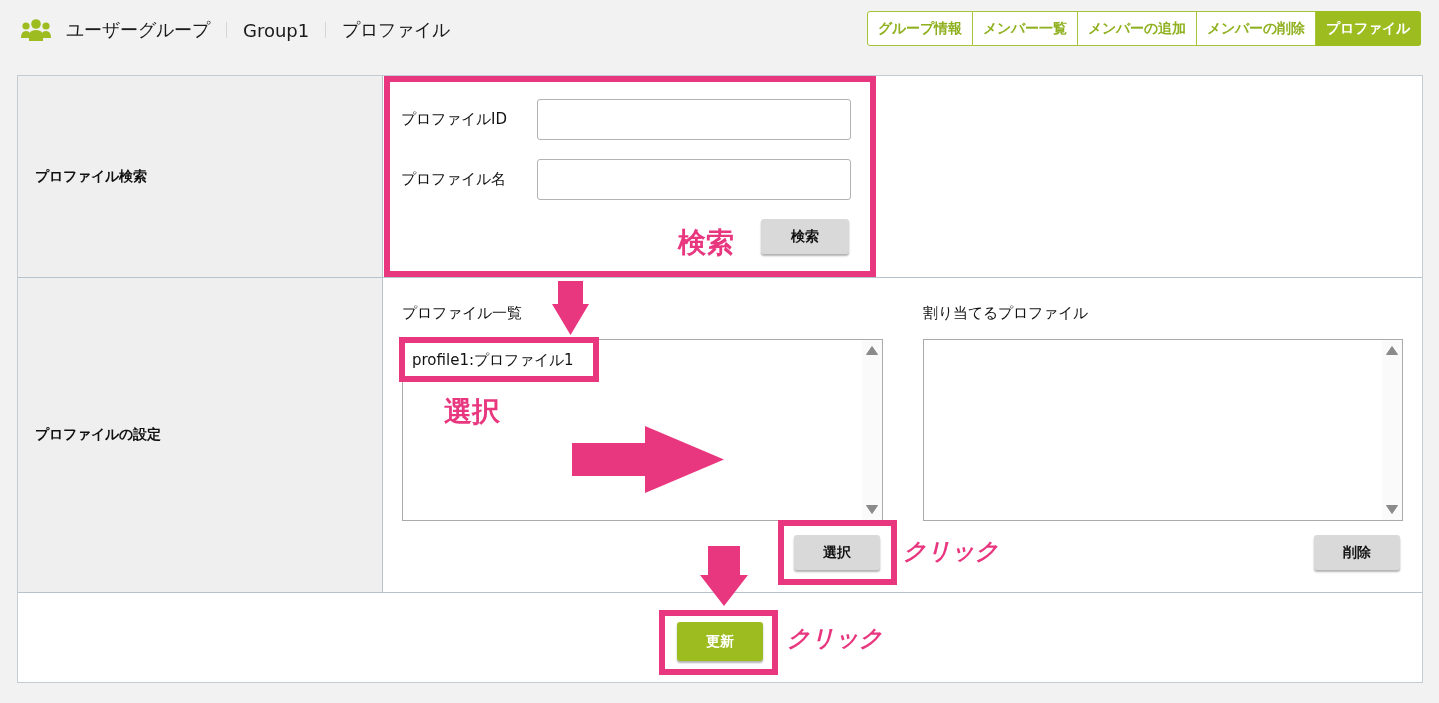 The image size is (1439, 703). Describe the element at coordinates (1256, 28) in the screenshot. I see `tab: メンバーの削除` at that location.